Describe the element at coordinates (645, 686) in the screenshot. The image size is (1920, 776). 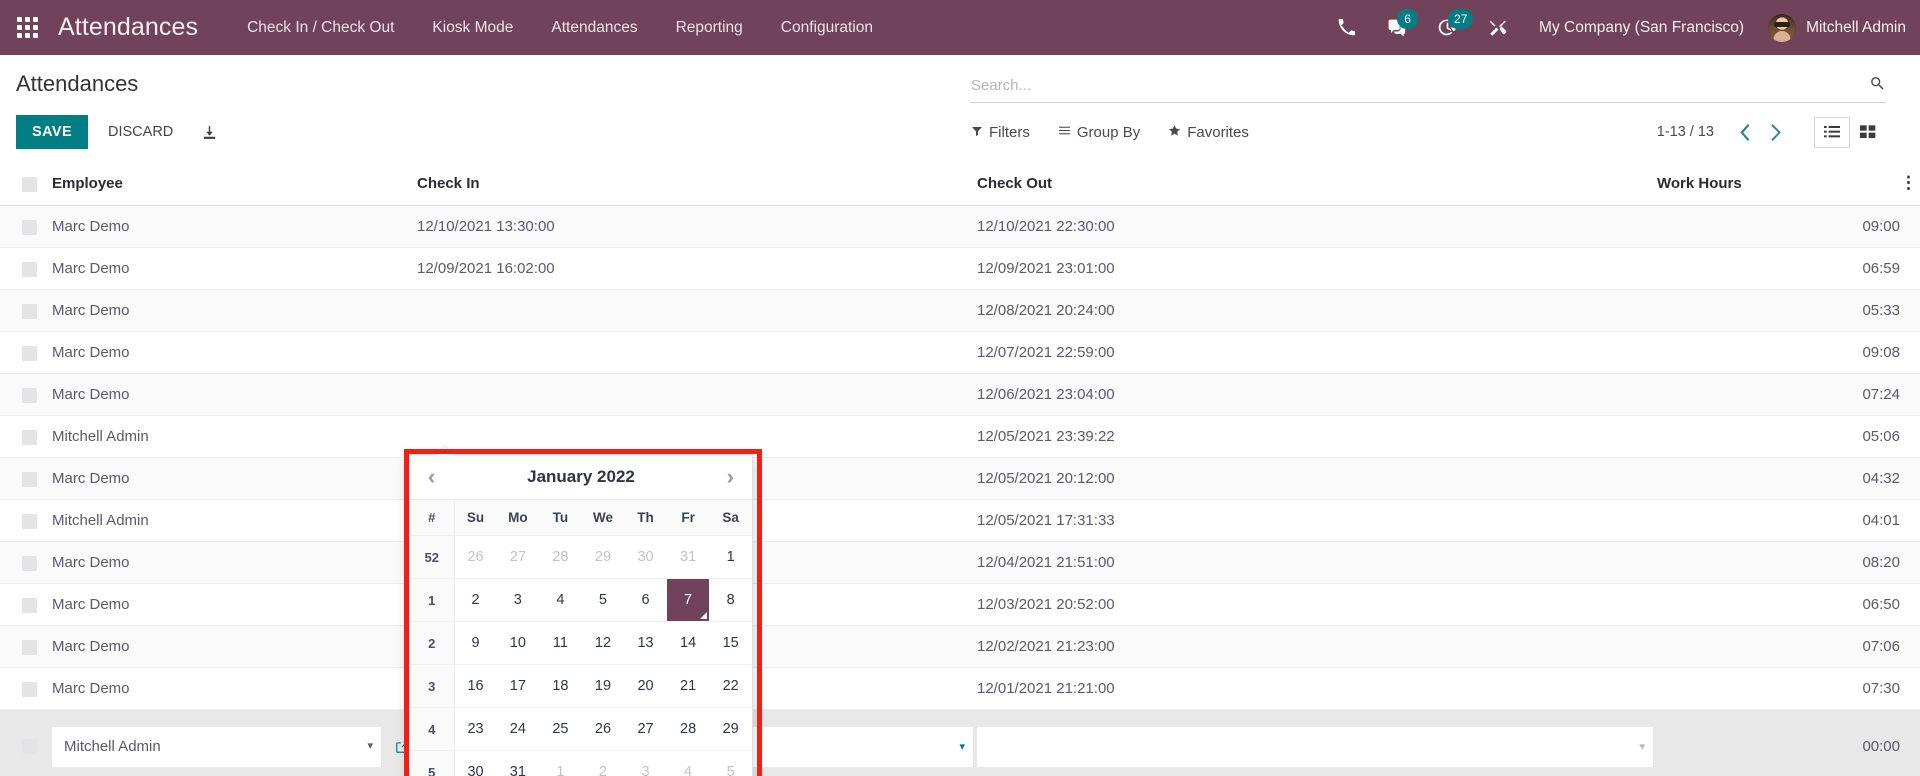
I see `datepicker-day: 20` at that location.